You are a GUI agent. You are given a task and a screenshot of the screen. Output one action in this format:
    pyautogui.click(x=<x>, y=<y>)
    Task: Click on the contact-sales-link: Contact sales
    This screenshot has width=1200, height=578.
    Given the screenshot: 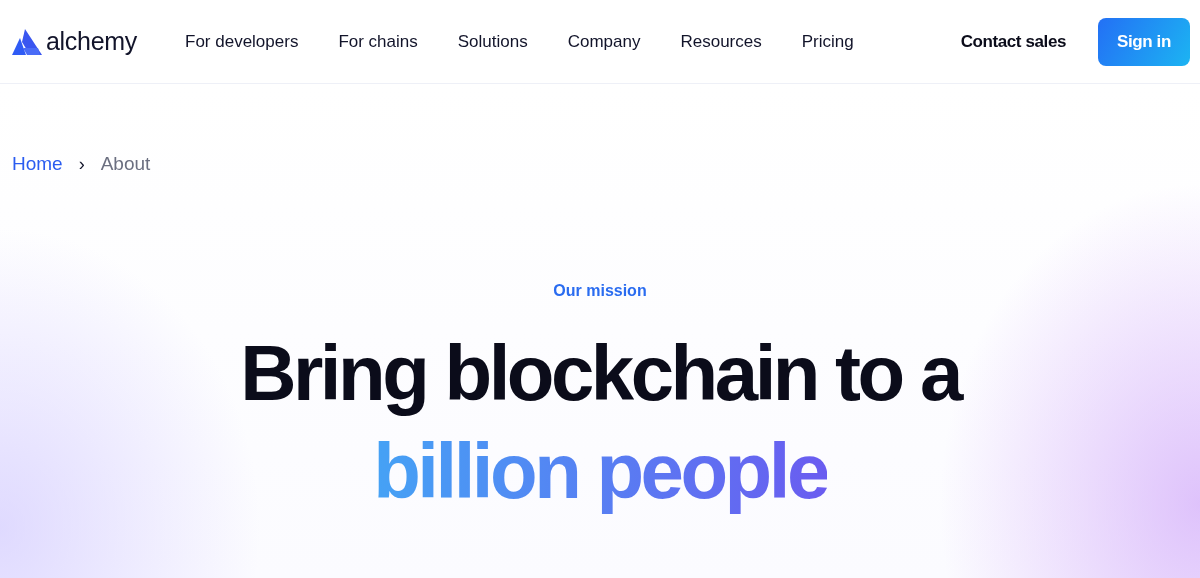 What is the action you would take?
    pyautogui.click(x=1013, y=41)
    